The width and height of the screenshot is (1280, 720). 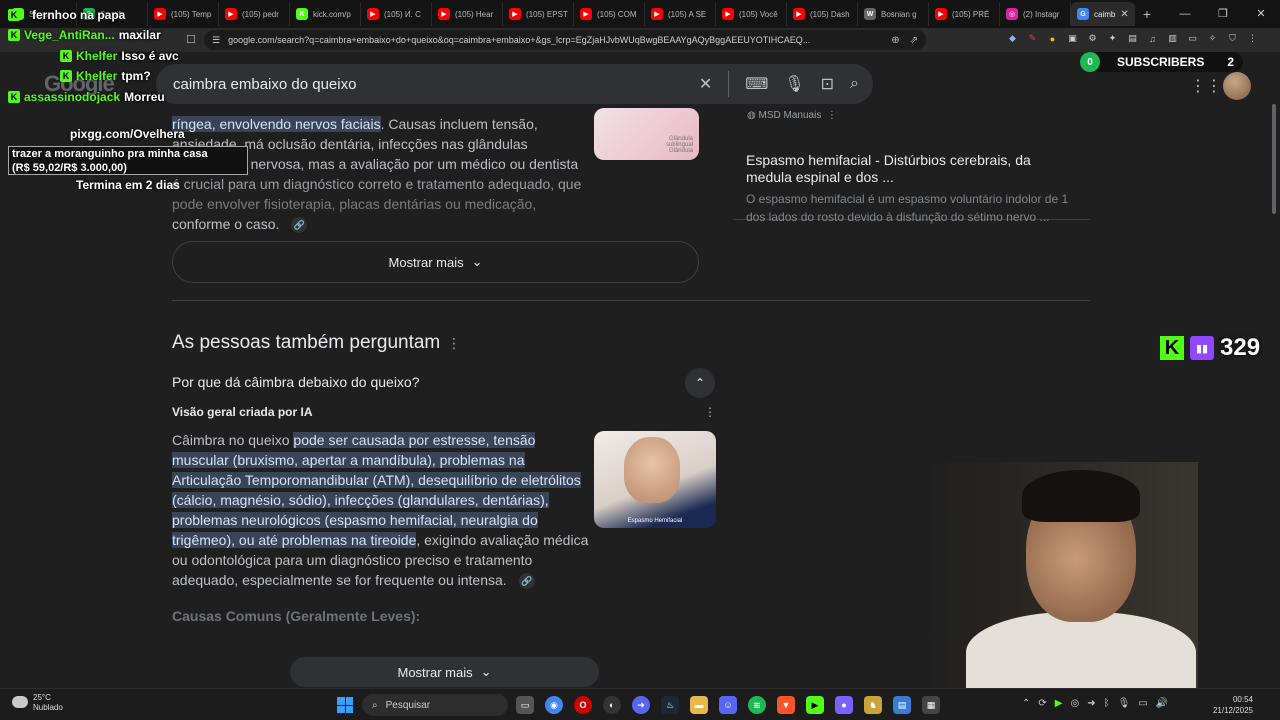 I want to click on folder-icon: ▬, so click(x=699, y=705).